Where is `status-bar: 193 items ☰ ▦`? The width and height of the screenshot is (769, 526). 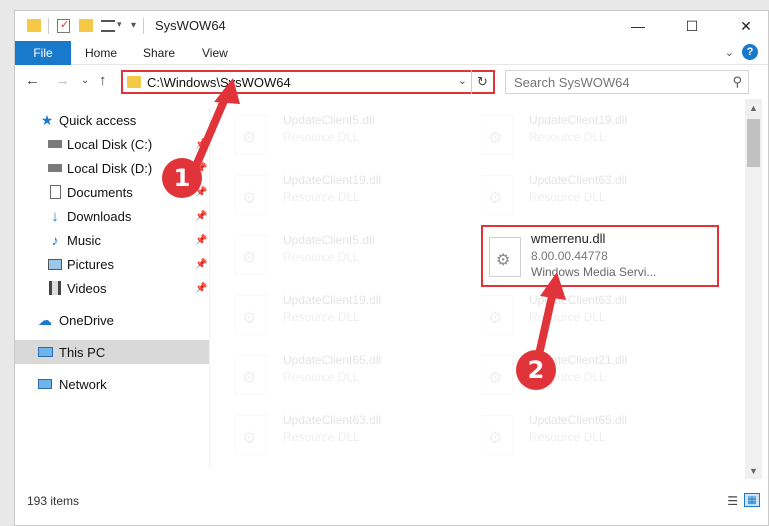
status-bar: 193 items ☰ ▦ is located at coordinates (391, 501).